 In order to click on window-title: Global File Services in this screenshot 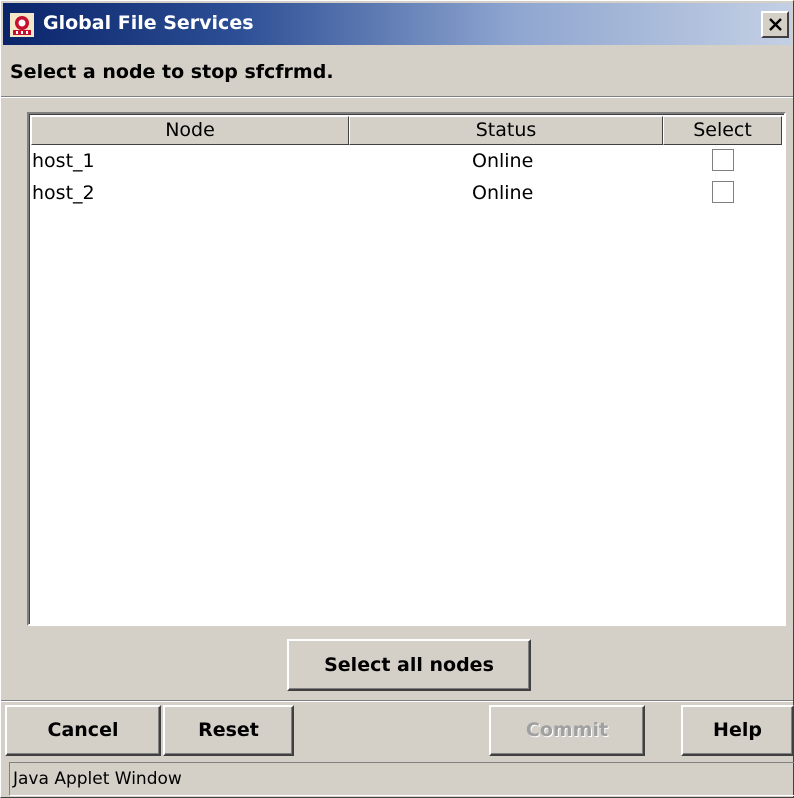, I will do `click(148, 23)`.